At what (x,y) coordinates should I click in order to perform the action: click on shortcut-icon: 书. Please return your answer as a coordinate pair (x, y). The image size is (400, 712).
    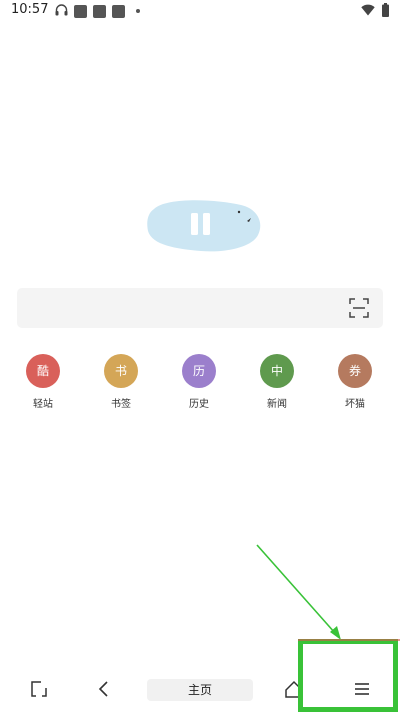
    Looking at the image, I should click on (121, 371).